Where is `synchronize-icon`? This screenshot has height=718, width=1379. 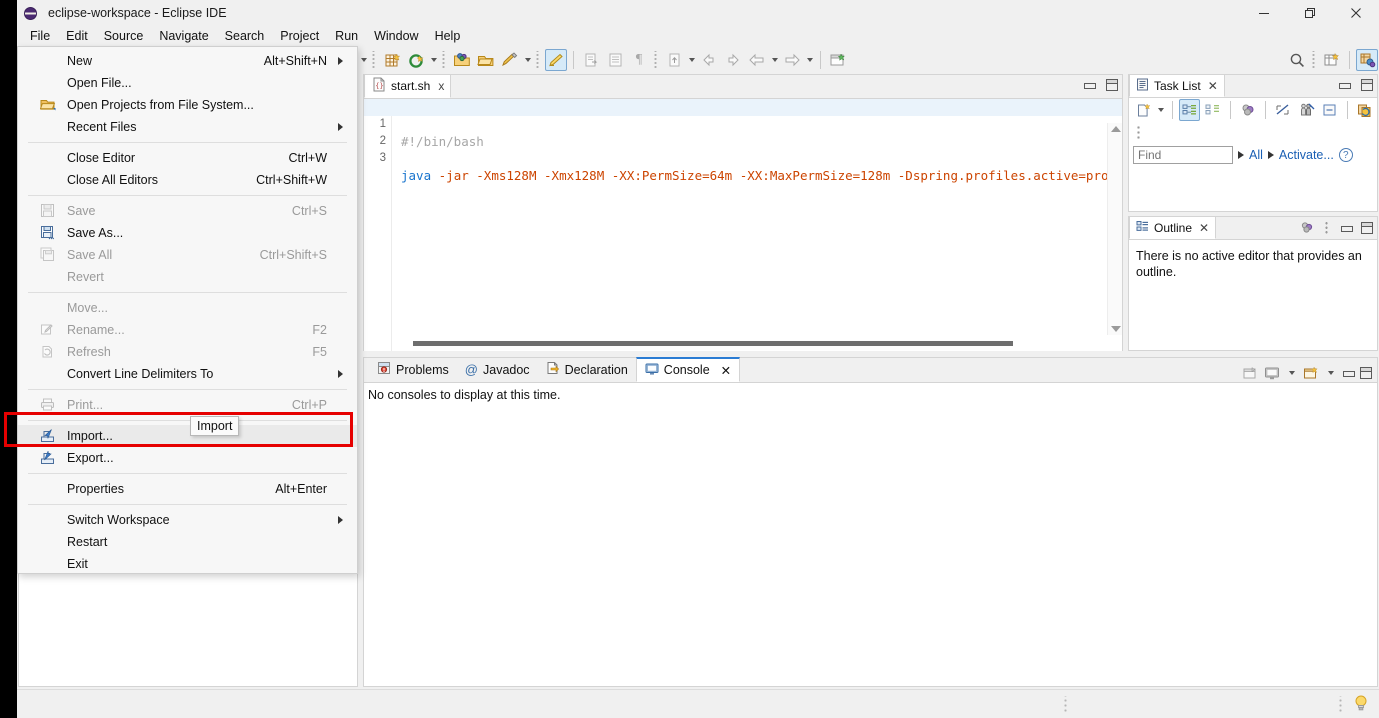 synchronize-icon is located at coordinates (1365, 110).